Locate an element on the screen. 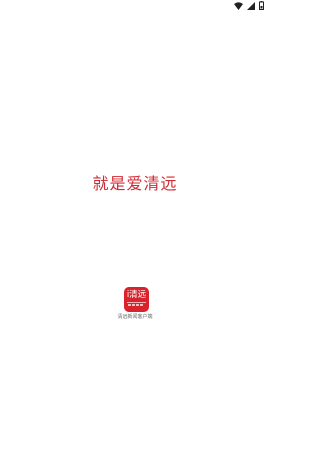  signal-icon is located at coordinates (251, 5).